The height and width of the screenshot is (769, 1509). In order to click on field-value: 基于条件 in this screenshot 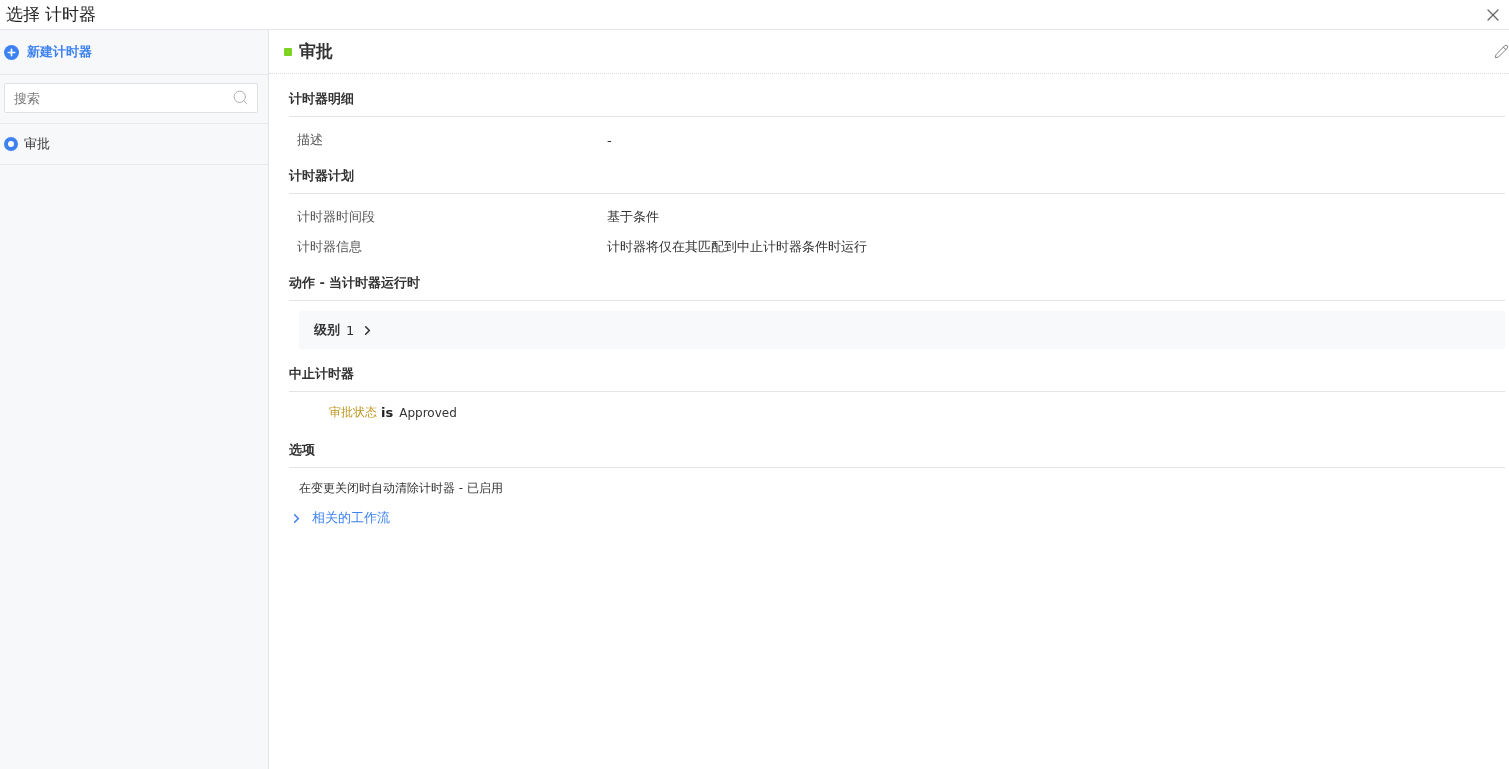, I will do `click(633, 217)`.